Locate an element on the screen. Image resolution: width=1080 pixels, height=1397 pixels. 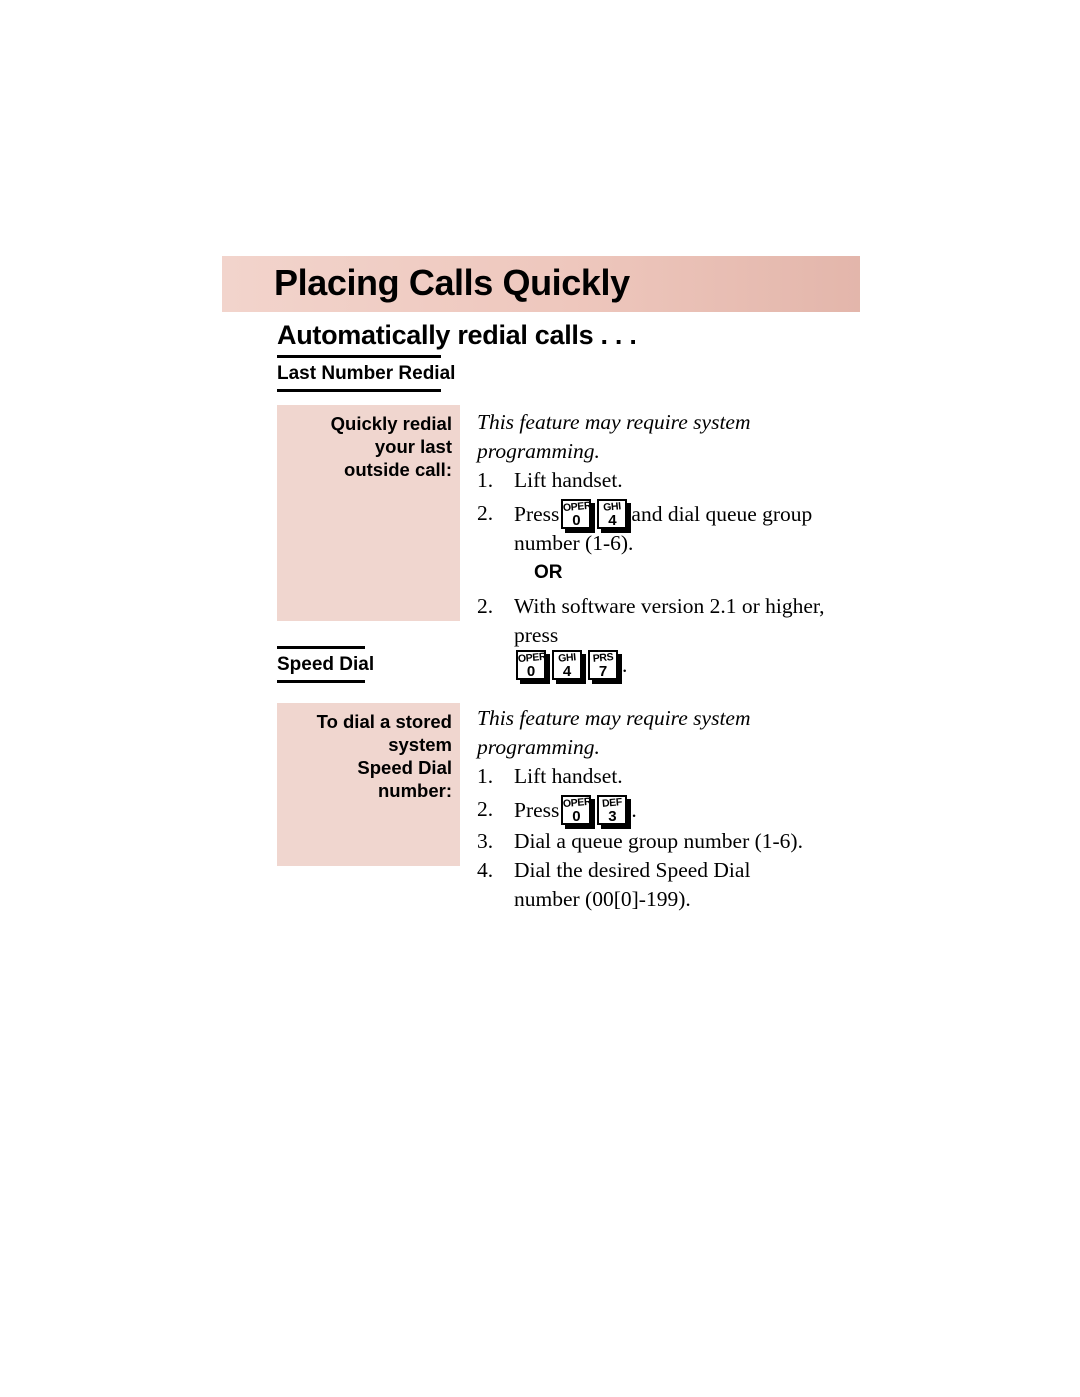
subsection-label: Speed Dial is located at coordinates (326, 664).